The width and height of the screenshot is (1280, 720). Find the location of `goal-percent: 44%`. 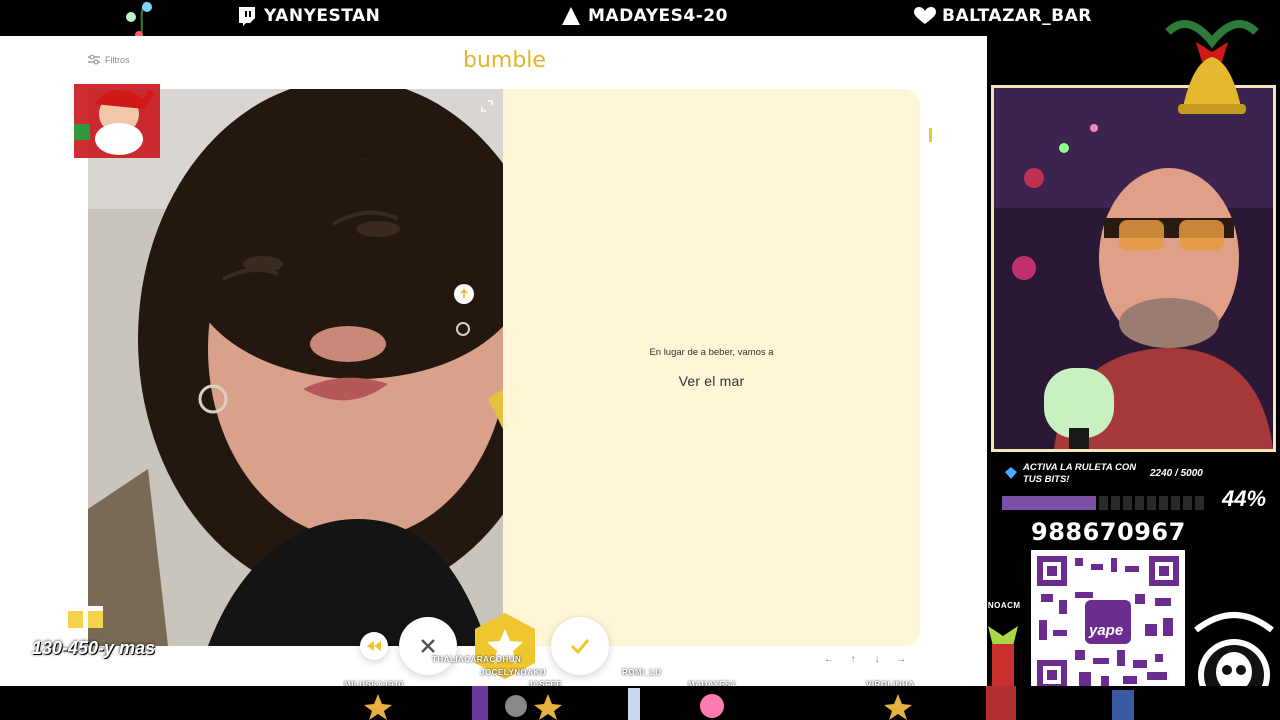

goal-percent: 44% is located at coordinates (1244, 498).